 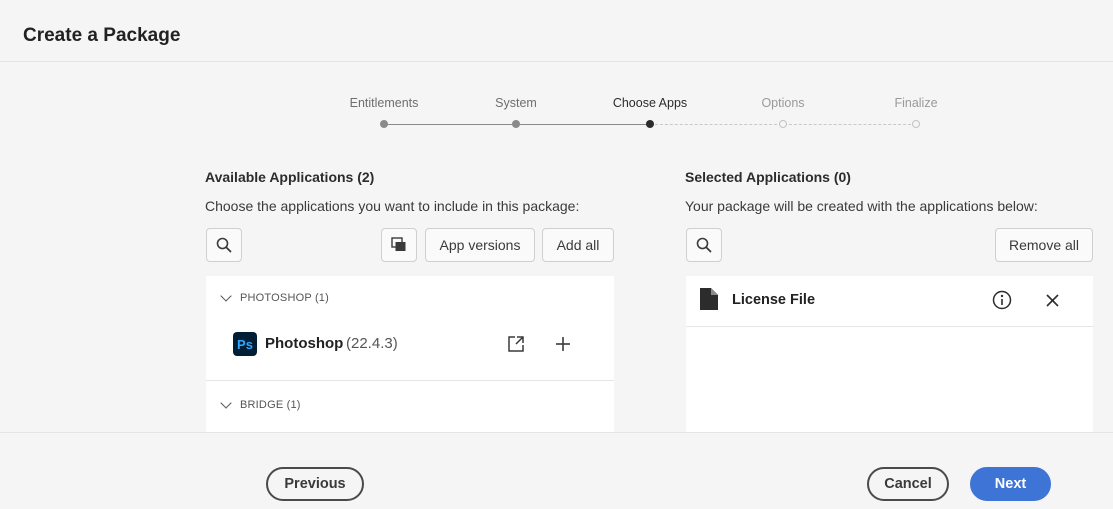 I want to click on add-all-button: Add all, so click(x=578, y=245).